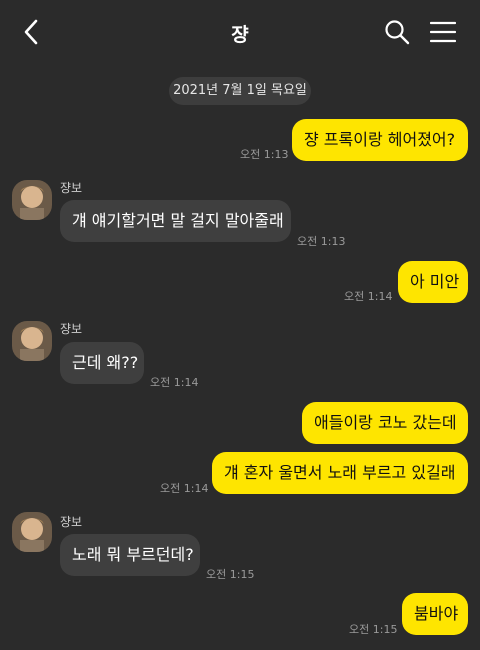 The image size is (480, 650). What do you see at coordinates (385, 423) in the screenshot?
I see `my-message-bubble: 애들이랑 코노 갔는데` at bounding box center [385, 423].